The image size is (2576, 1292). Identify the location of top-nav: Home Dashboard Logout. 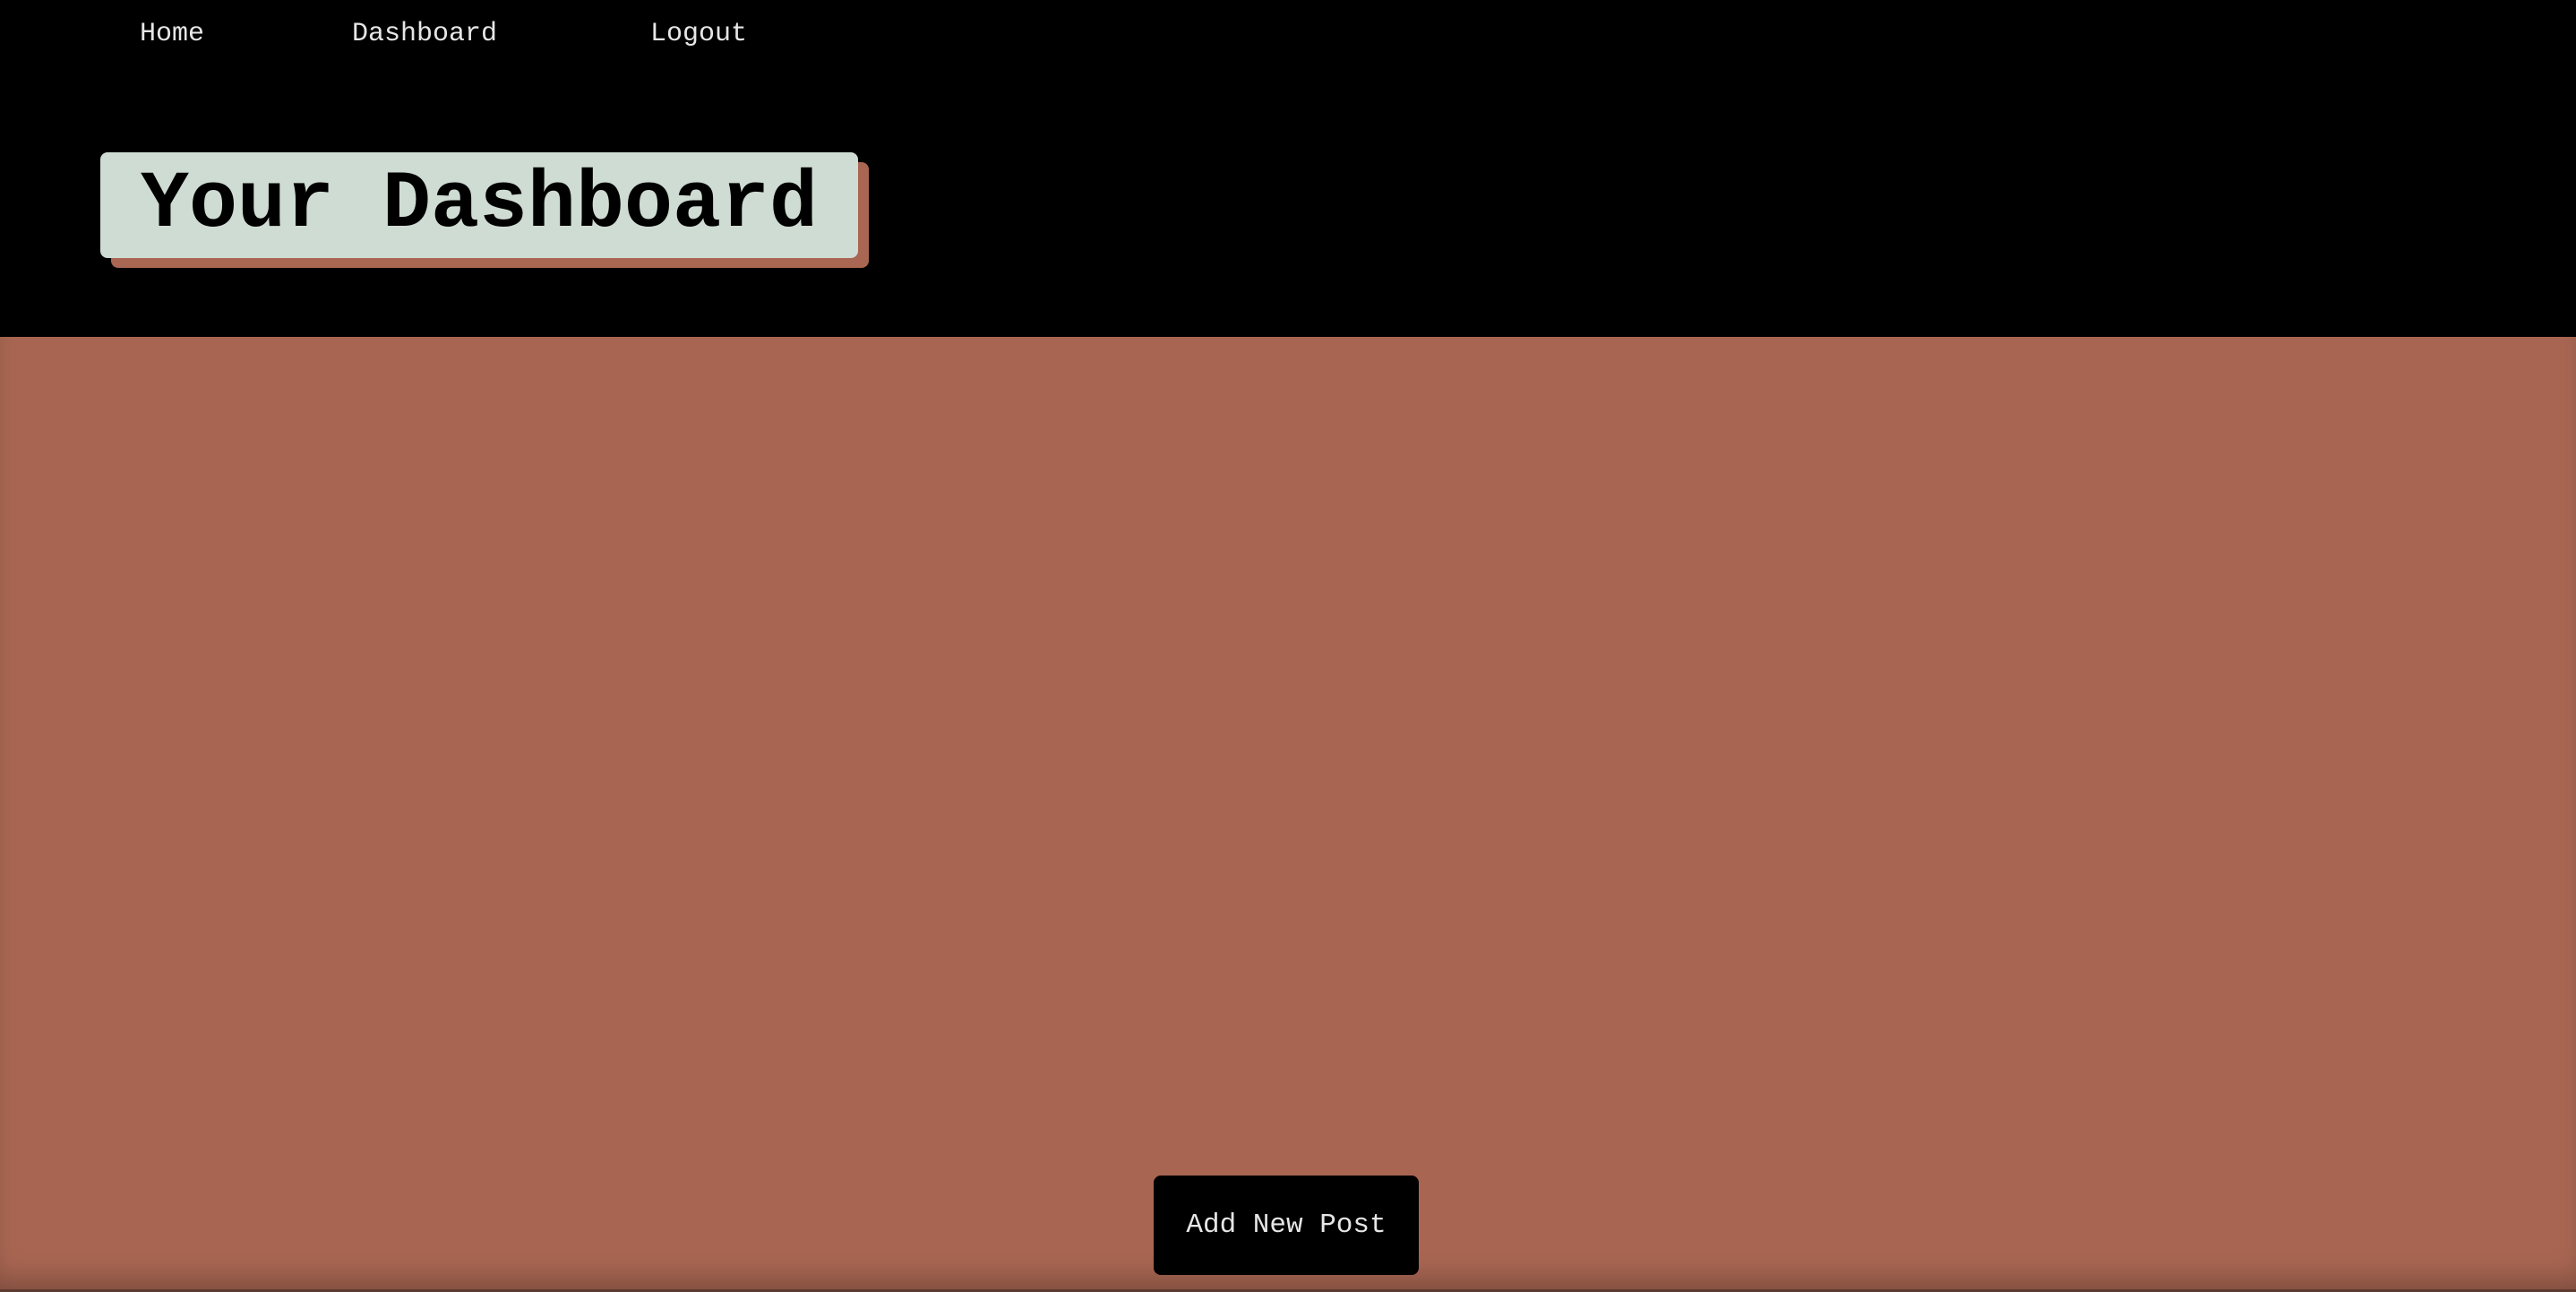
(448, 36).